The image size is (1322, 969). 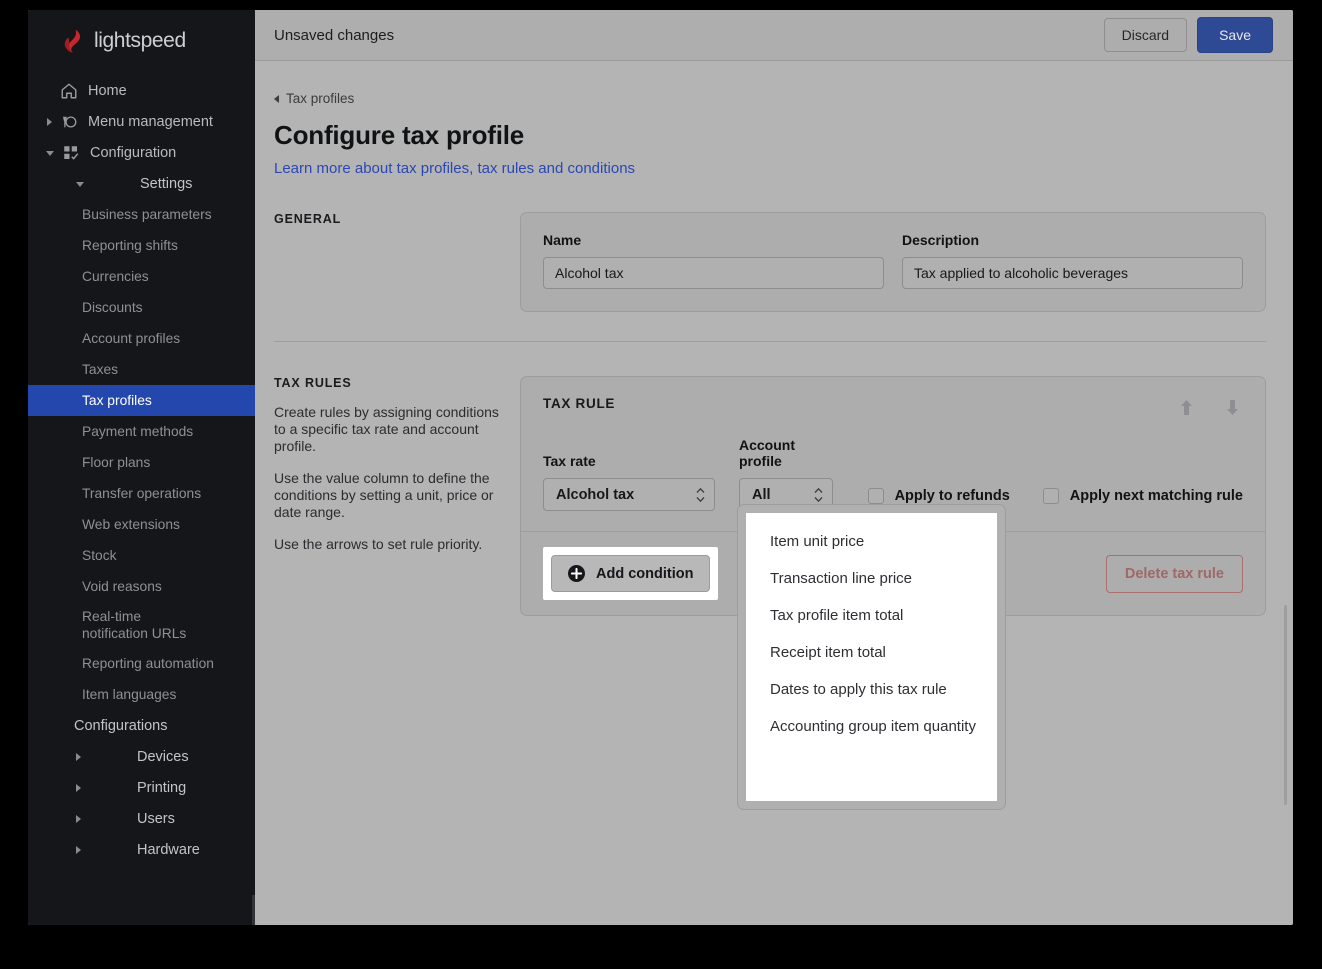 I want to click on lightspeed-flame-icon, so click(x=72, y=41).